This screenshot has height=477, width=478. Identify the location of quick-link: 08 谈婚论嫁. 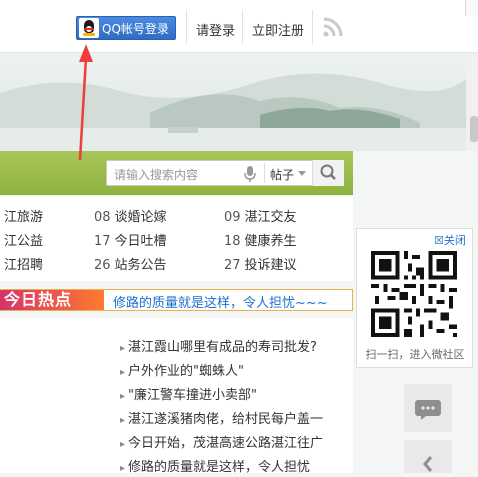
(130, 215).